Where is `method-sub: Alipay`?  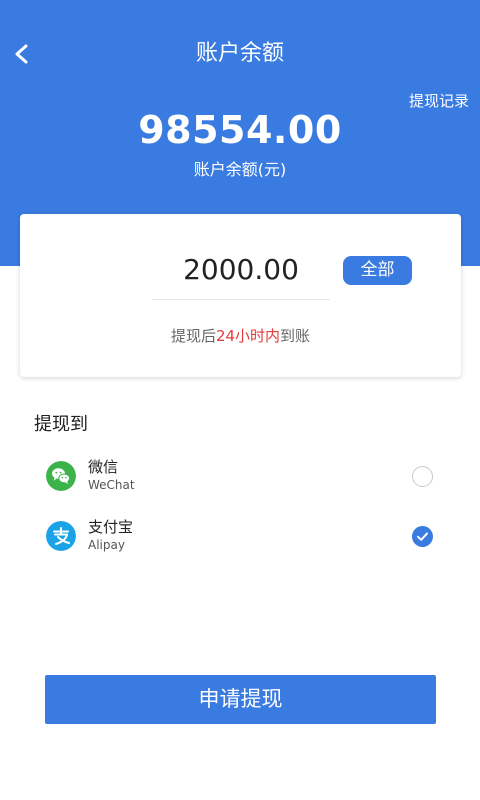 method-sub: Alipay is located at coordinates (106, 545).